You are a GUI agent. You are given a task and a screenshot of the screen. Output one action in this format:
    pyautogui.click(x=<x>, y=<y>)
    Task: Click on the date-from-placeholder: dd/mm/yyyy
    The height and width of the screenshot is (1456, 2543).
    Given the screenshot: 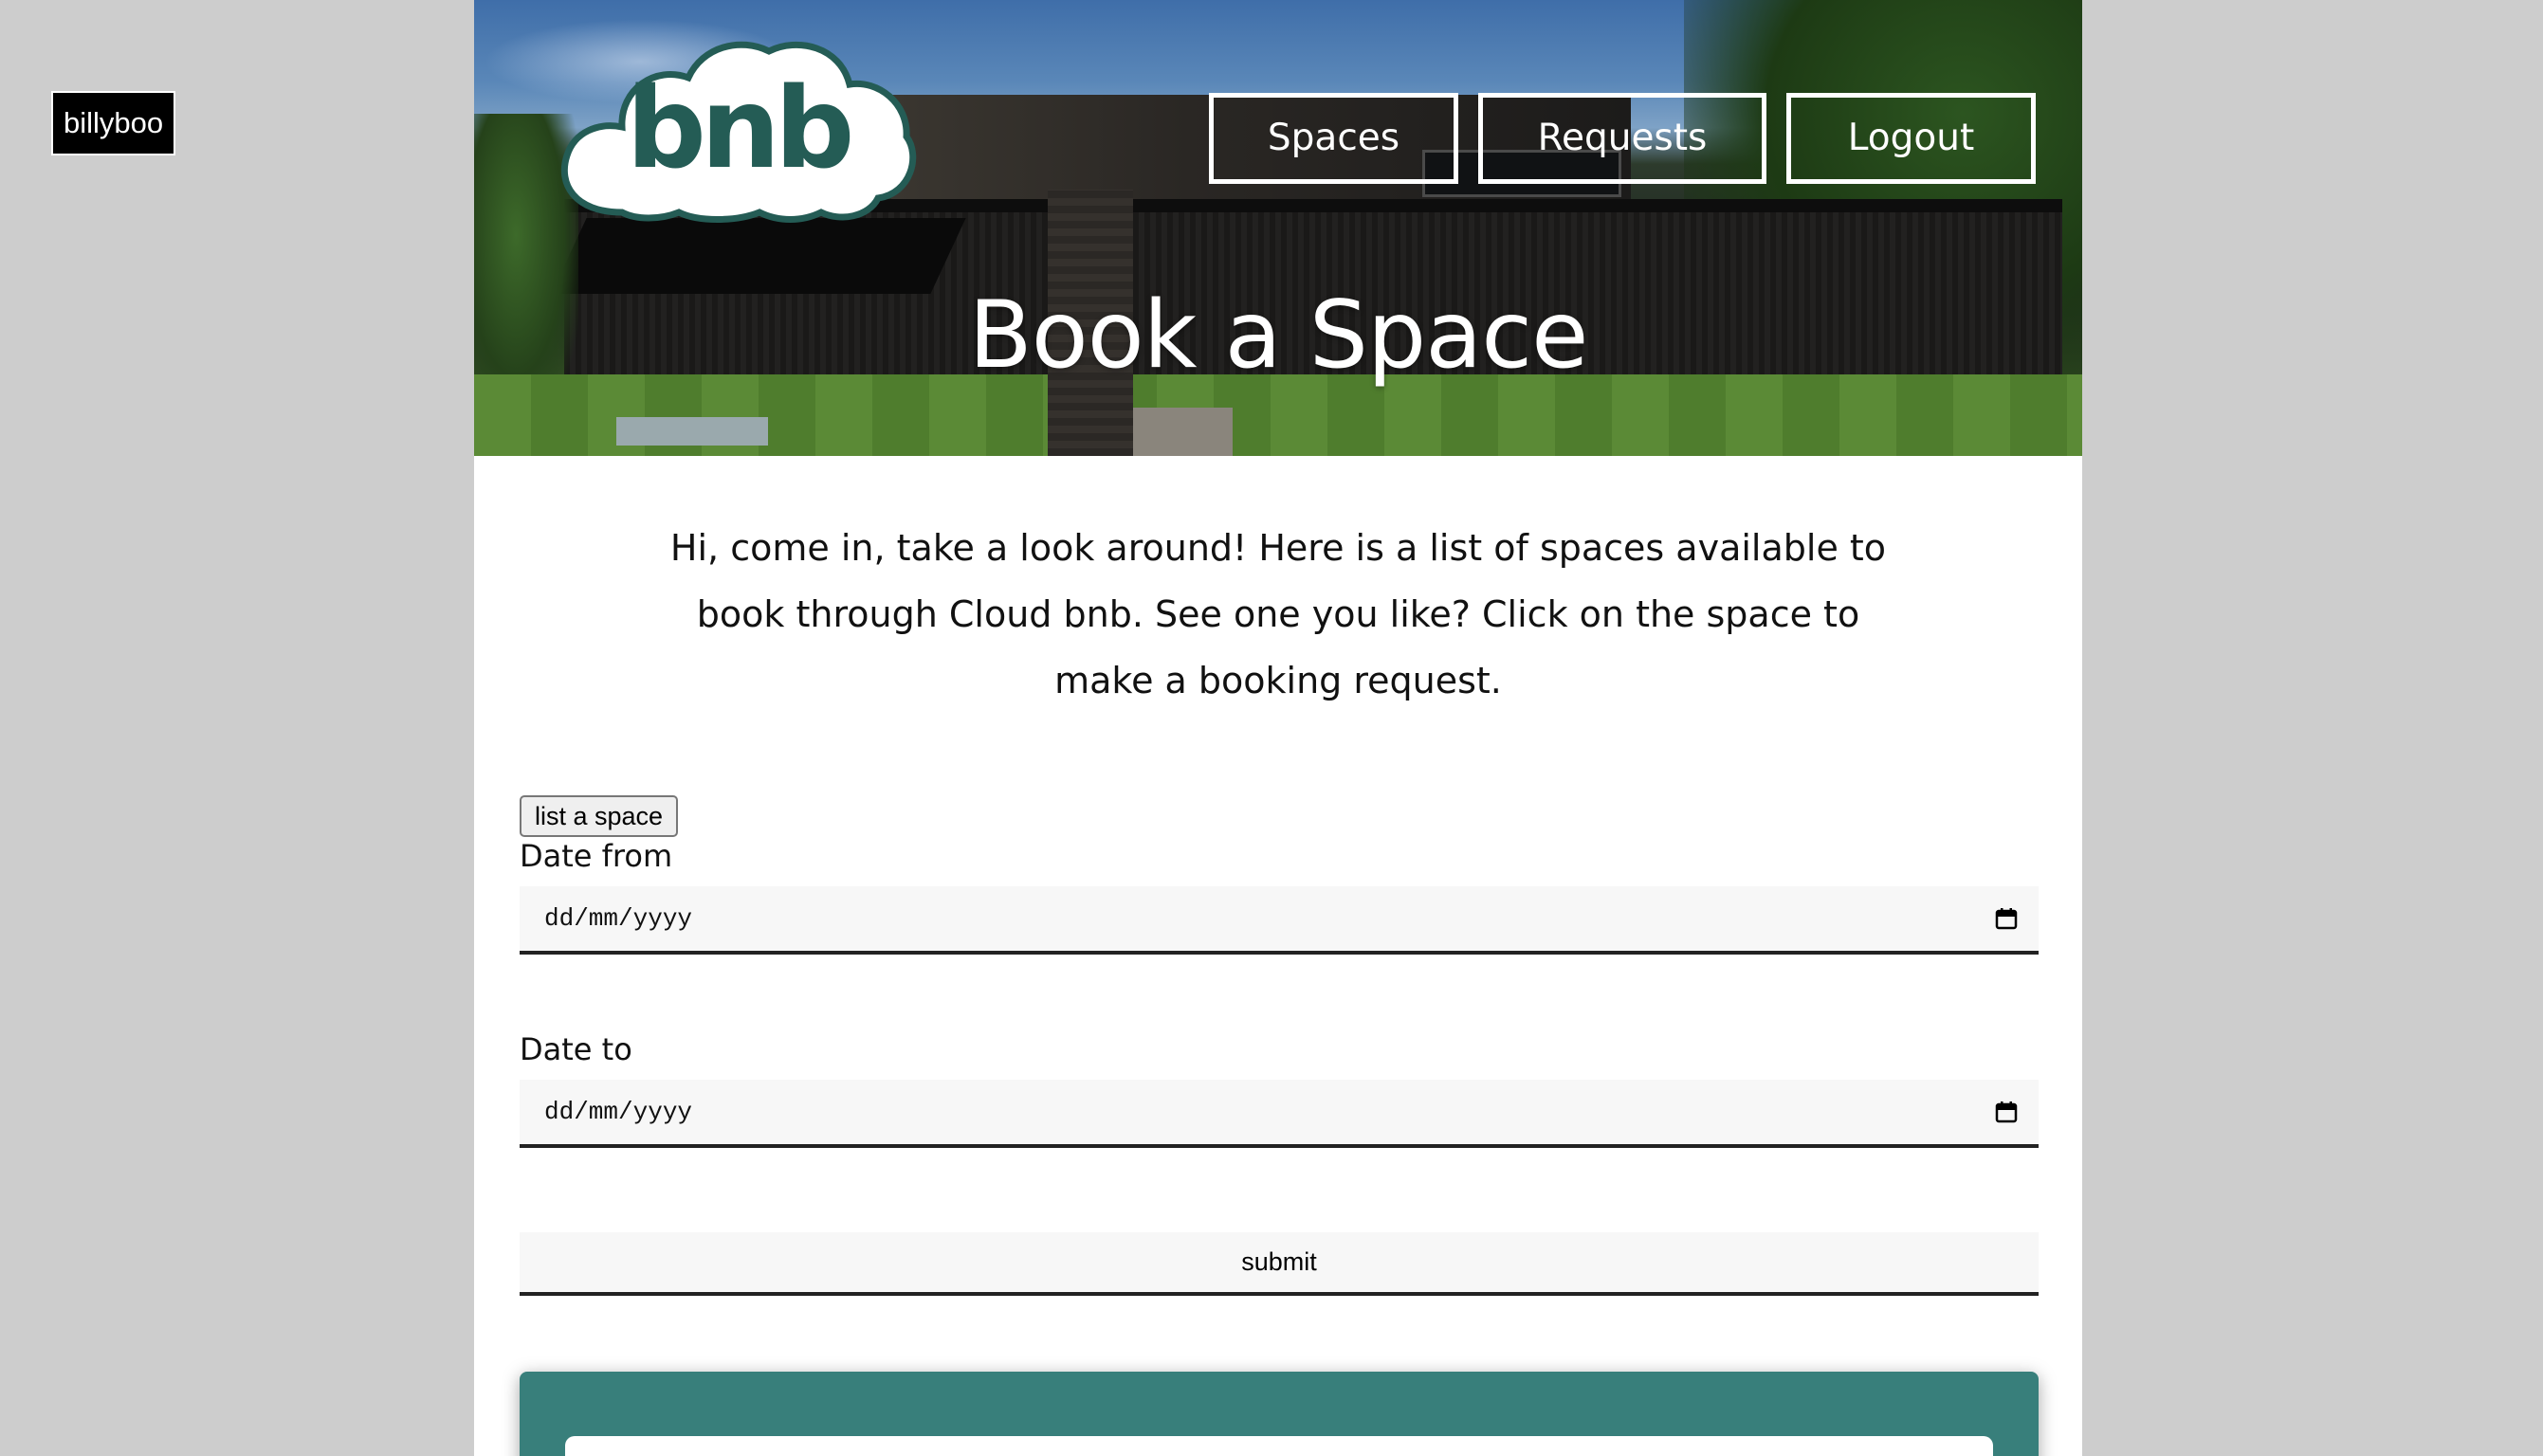 What is the action you would take?
    pyautogui.click(x=618, y=918)
    